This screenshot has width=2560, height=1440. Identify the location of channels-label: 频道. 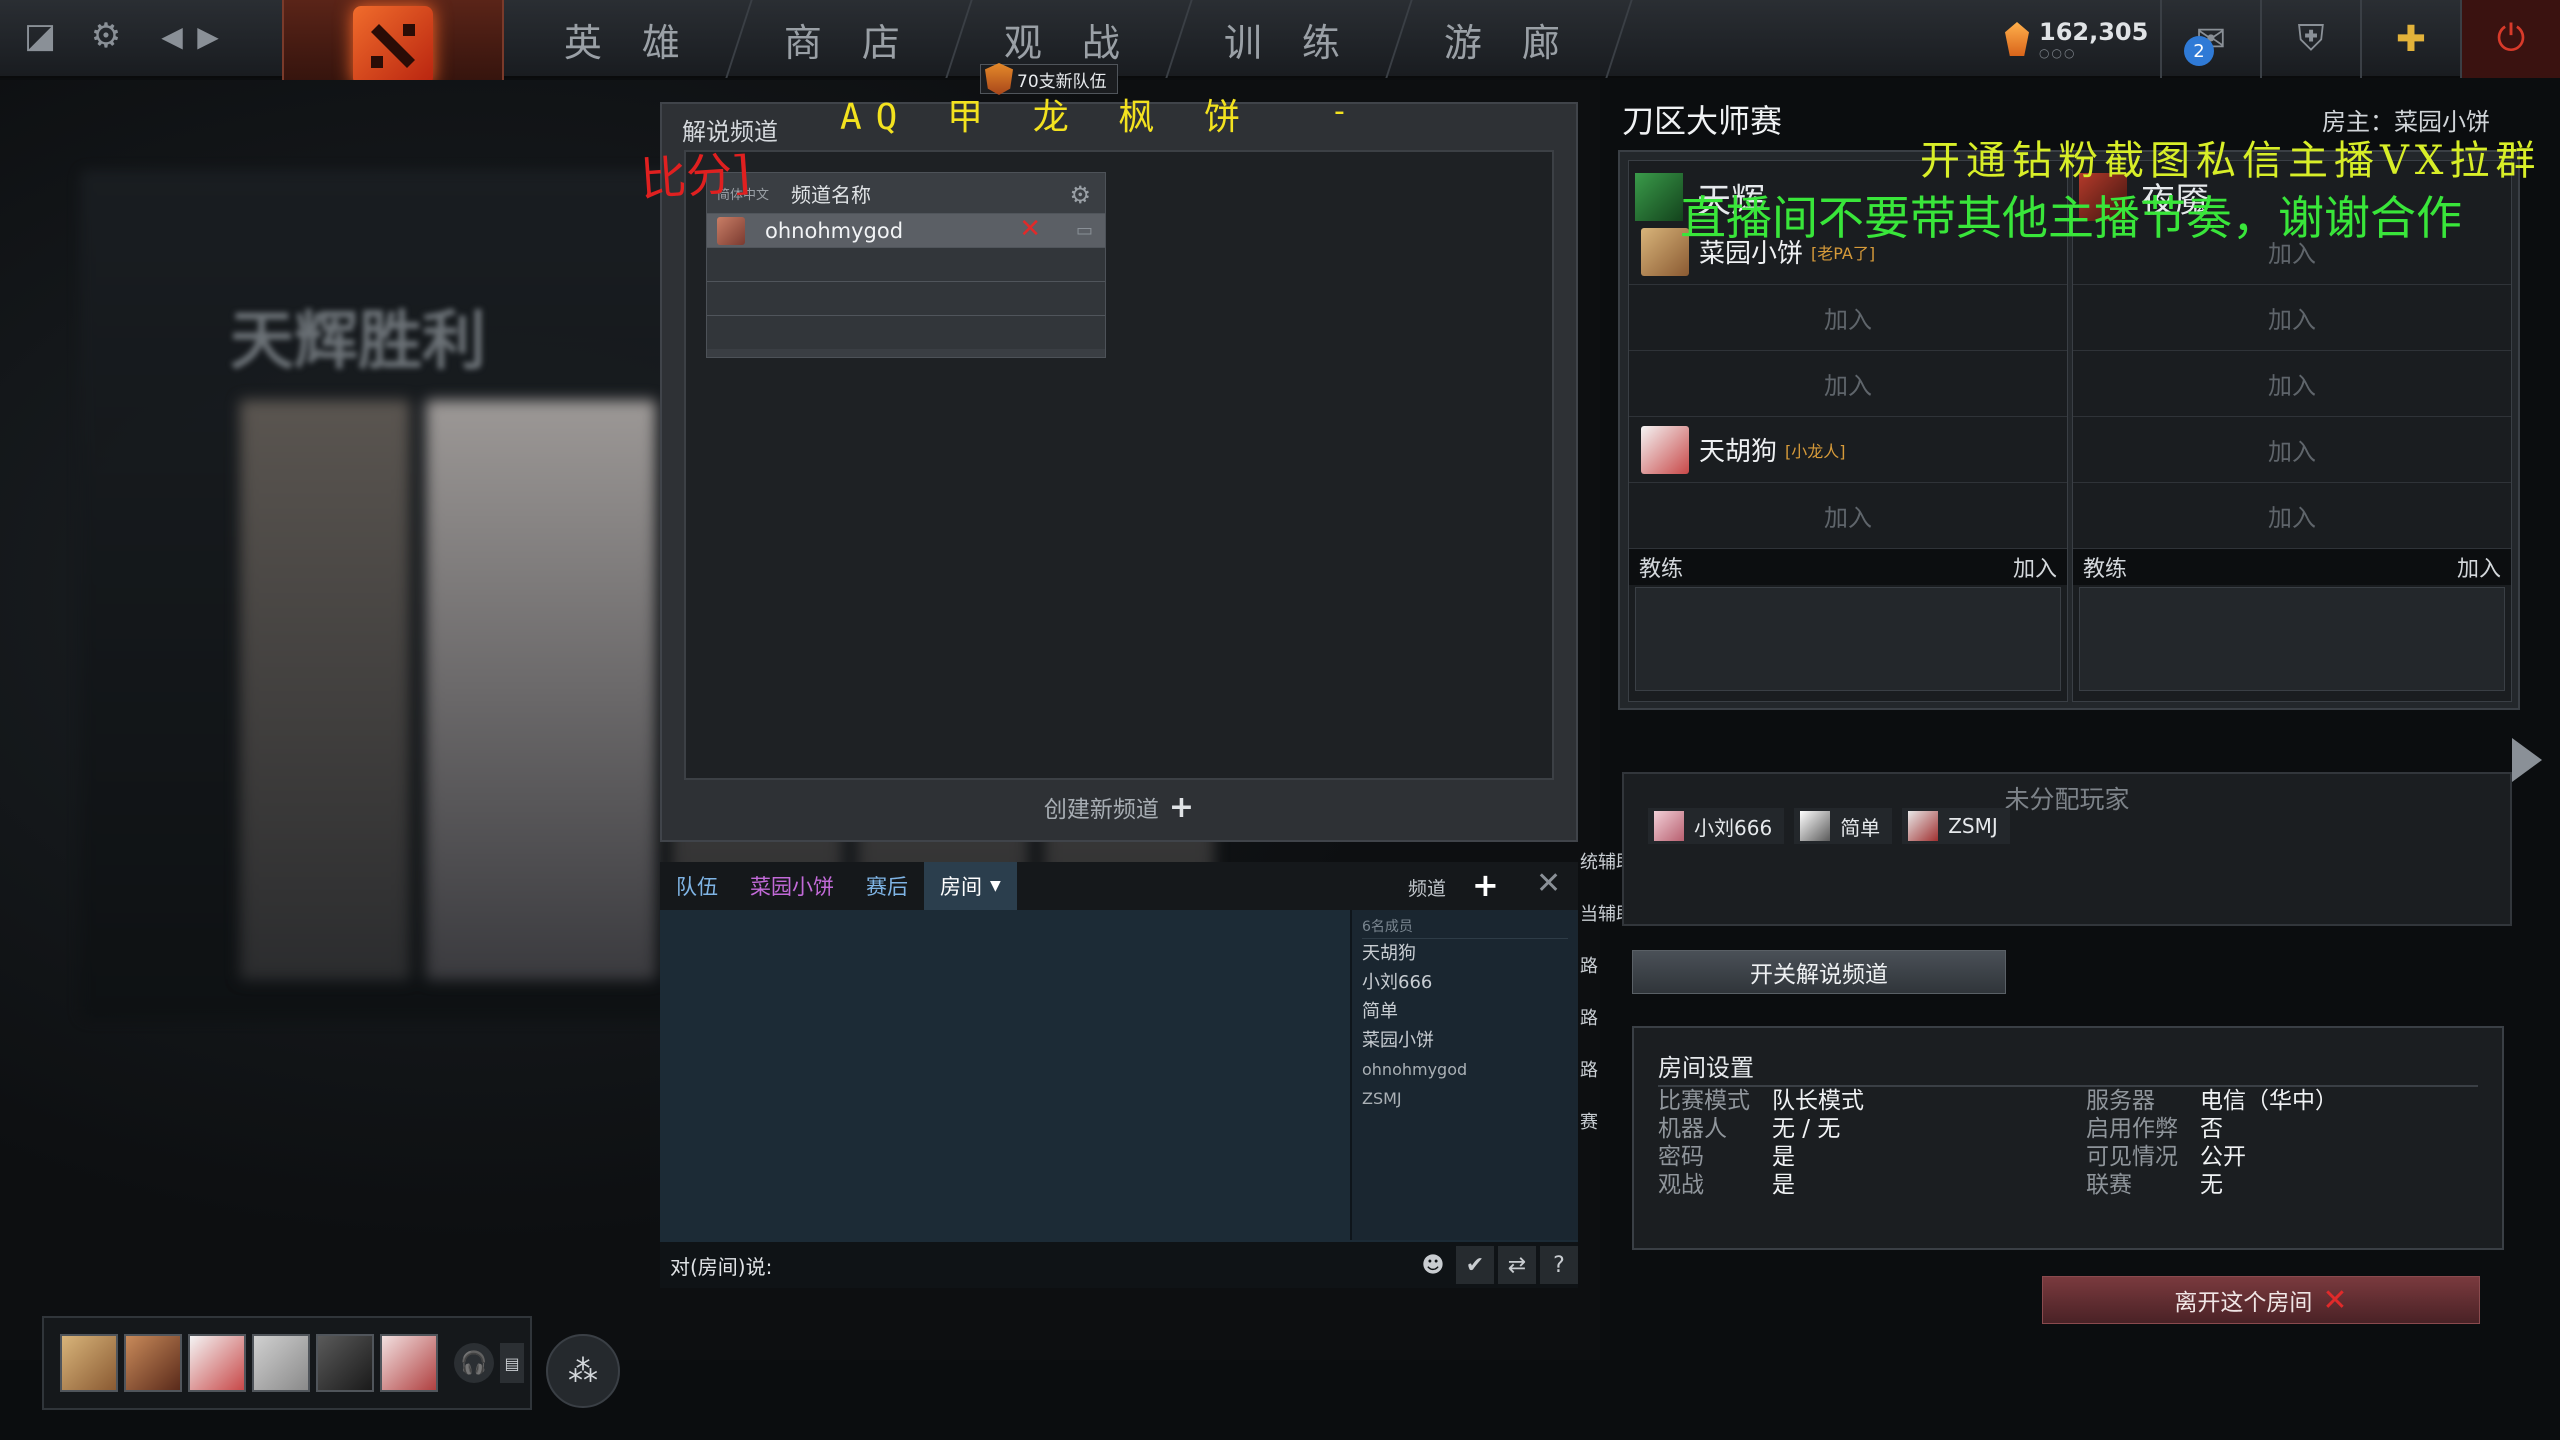
(1427, 887).